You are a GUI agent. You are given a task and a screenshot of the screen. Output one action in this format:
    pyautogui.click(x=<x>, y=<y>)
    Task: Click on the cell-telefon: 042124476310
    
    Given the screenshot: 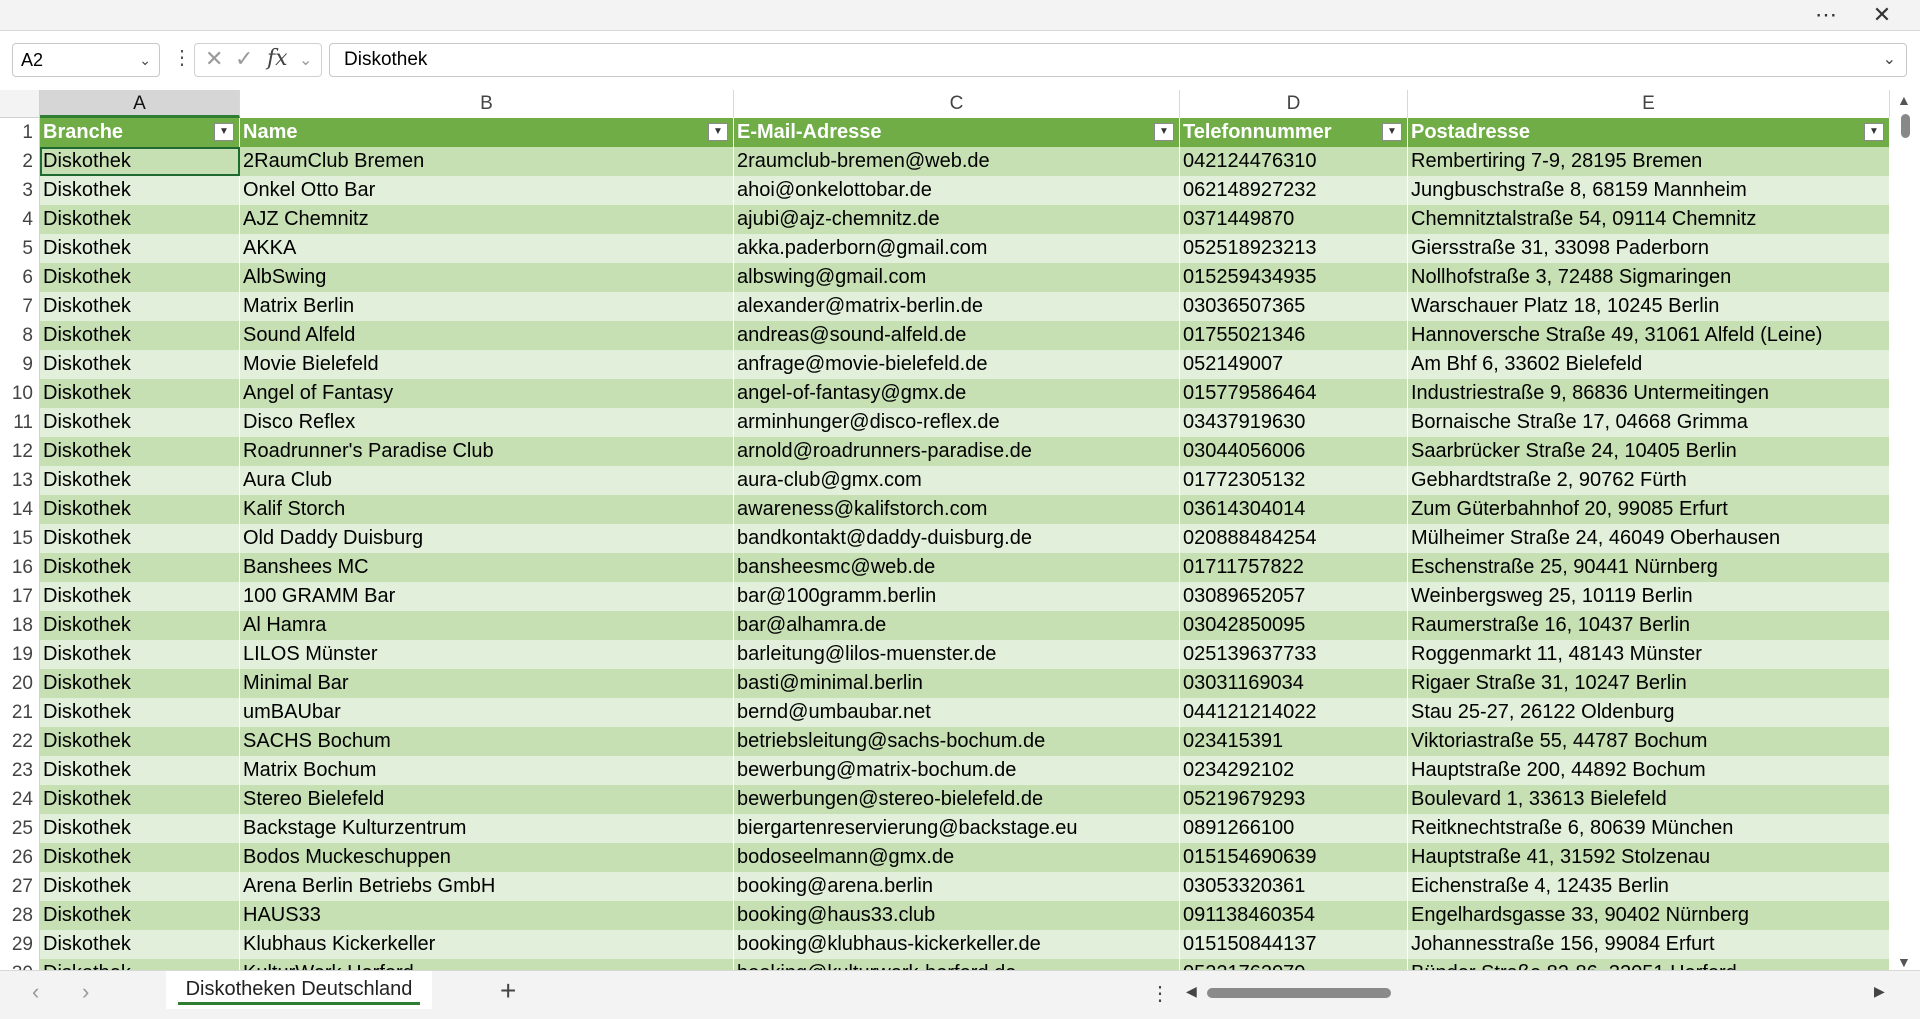 What is the action you would take?
    pyautogui.click(x=1294, y=161)
    